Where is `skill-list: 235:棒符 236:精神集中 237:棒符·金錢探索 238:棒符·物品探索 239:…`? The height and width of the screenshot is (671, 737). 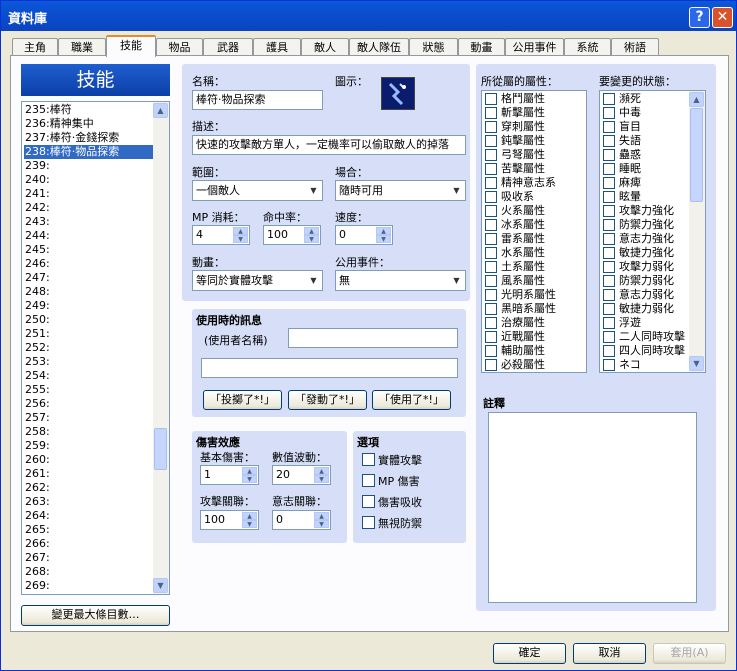
skill-list: 235:棒符 236:精神集中 237:棒符·金錢探索 238:棒符·物品探索 239:… is located at coordinates (95, 348).